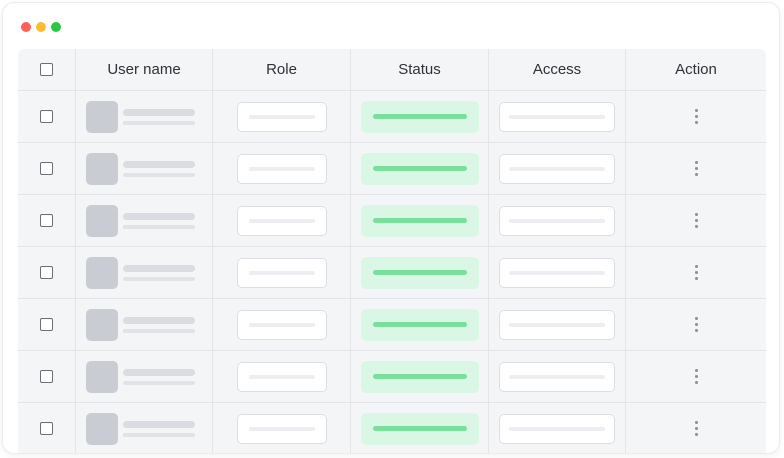 This screenshot has width=784, height=458. Describe the element at coordinates (696, 69) in the screenshot. I see `col-header-label: Action` at that location.